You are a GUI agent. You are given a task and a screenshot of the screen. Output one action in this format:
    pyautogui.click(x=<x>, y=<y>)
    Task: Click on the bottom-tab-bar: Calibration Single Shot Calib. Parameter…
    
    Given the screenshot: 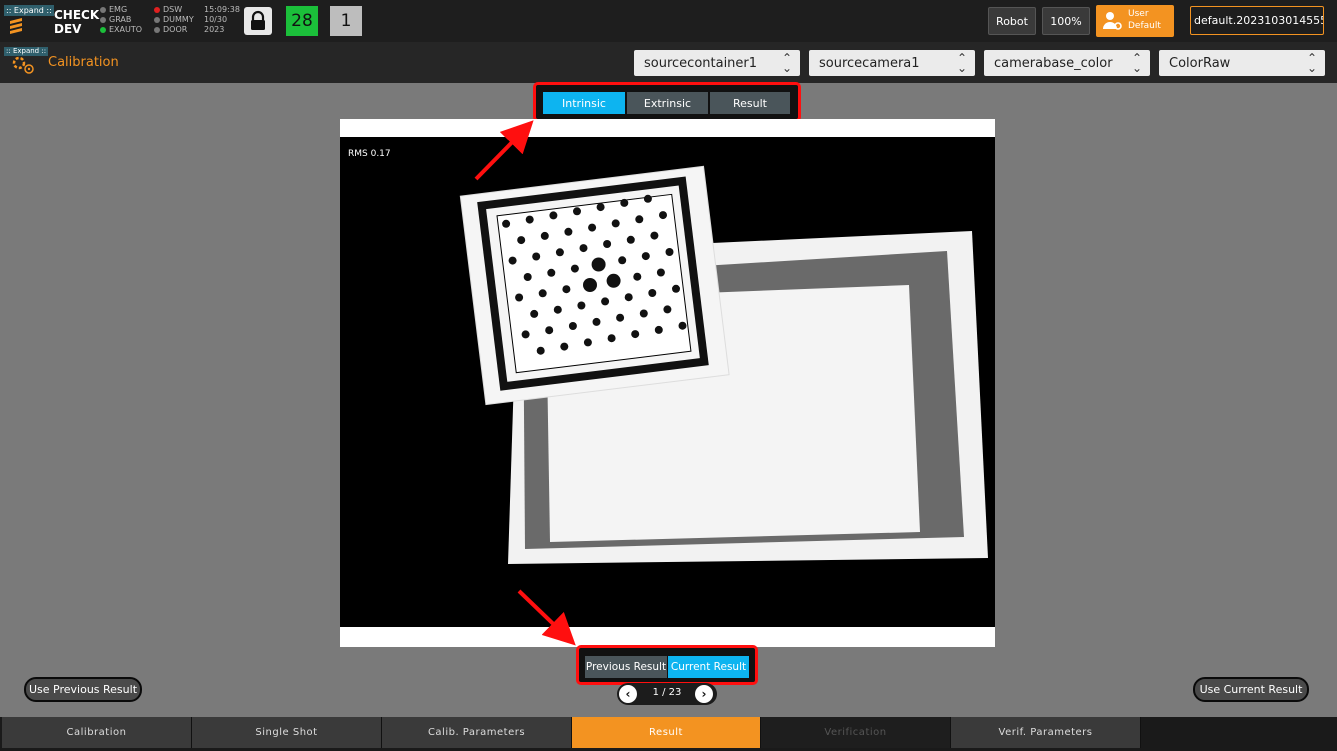 What is the action you would take?
    pyautogui.click(x=668, y=734)
    